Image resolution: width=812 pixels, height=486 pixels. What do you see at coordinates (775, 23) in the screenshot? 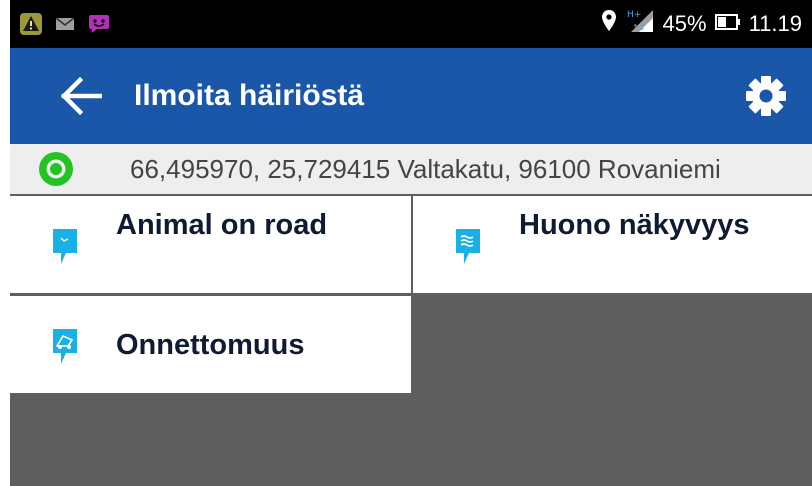
I see `clock: 11.19` at bounding box center [775, 23].